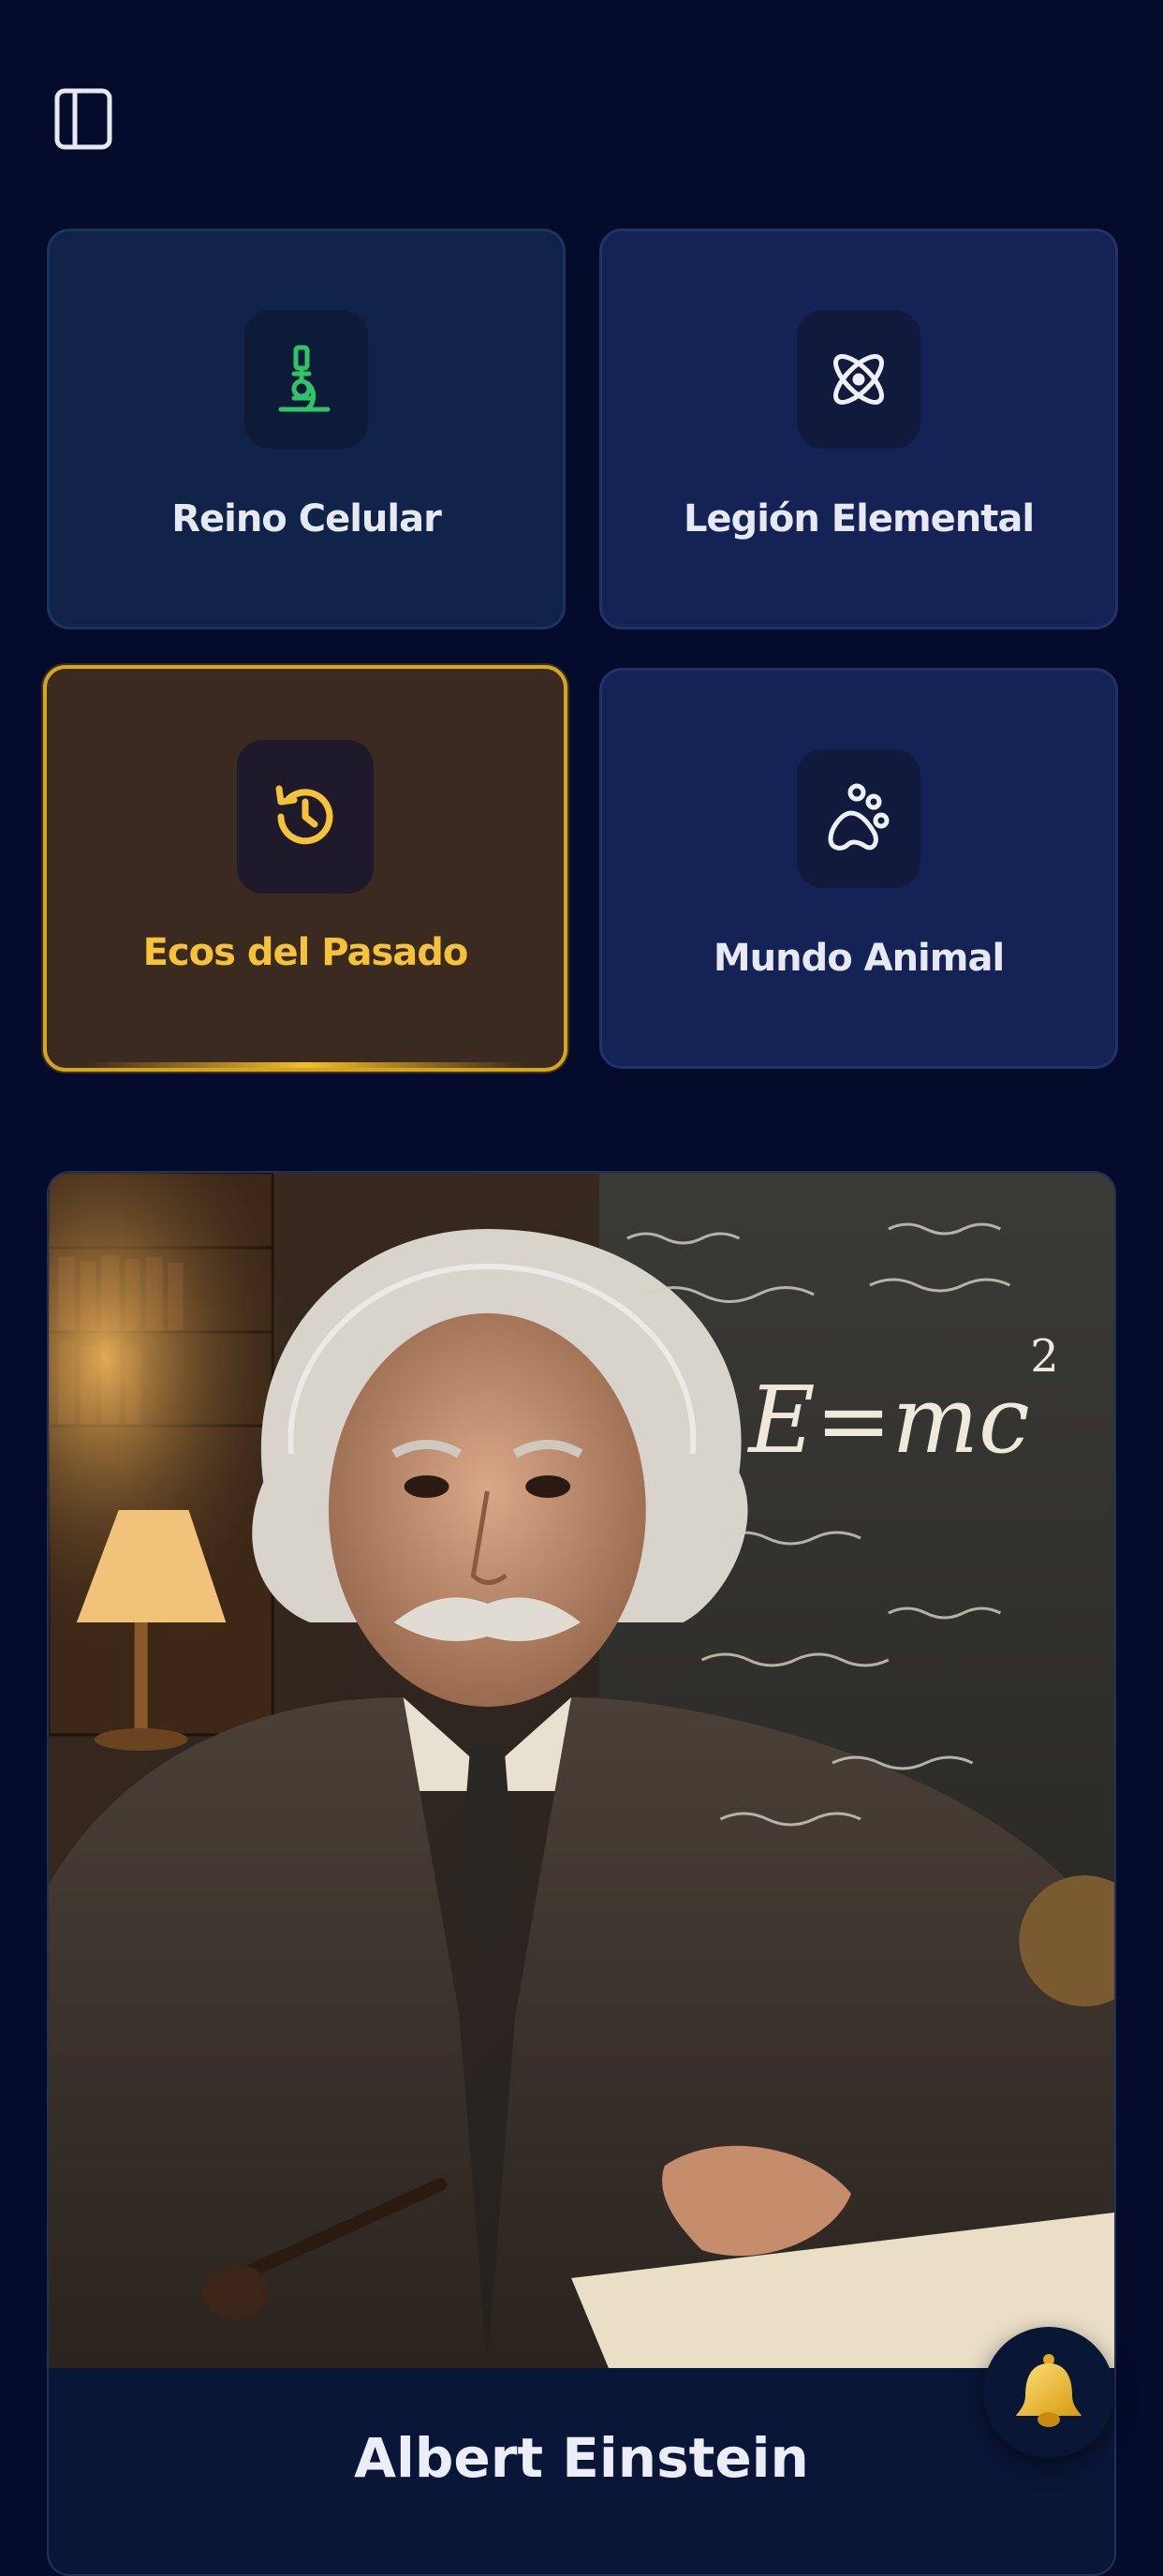 The image size is (1163, 2576). I want to click on category-card-reino-celular: Reino Celular, so click(306, 429).